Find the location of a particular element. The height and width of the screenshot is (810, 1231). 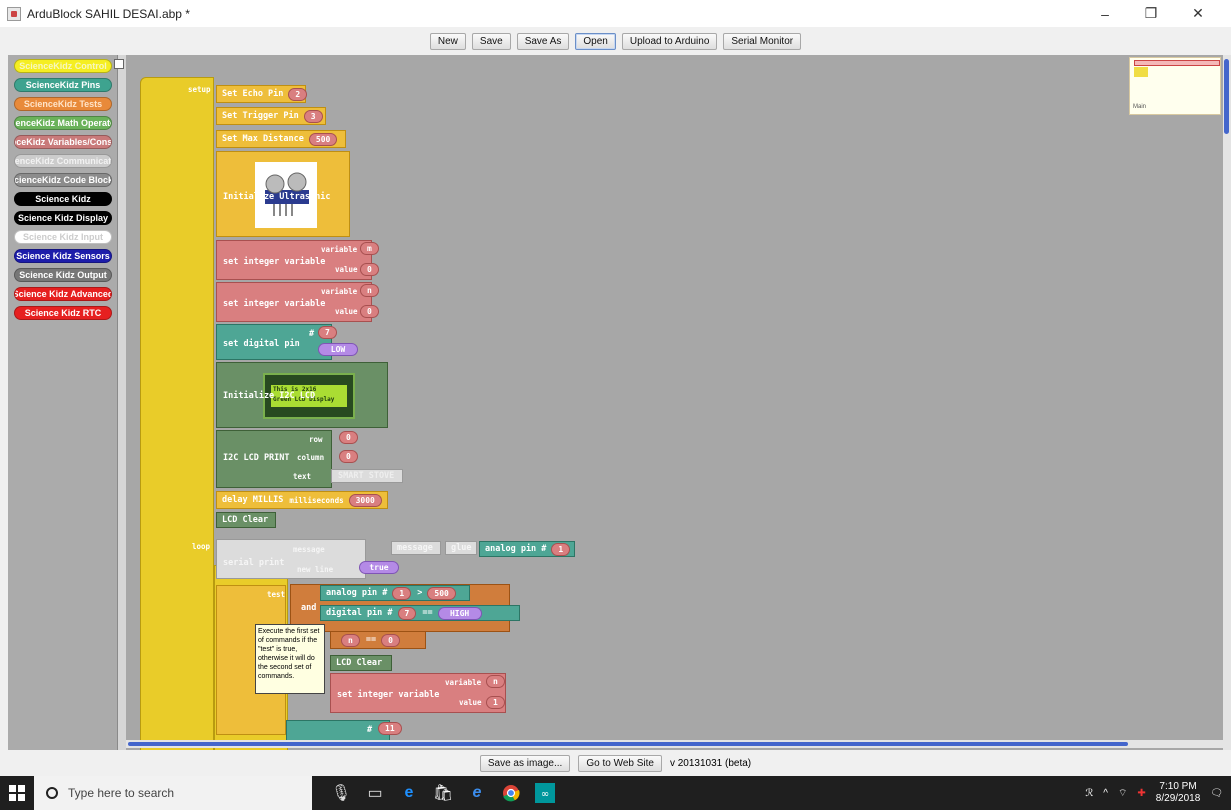

lcd-print-row-value: 0 is located at coordinates (348, 437).